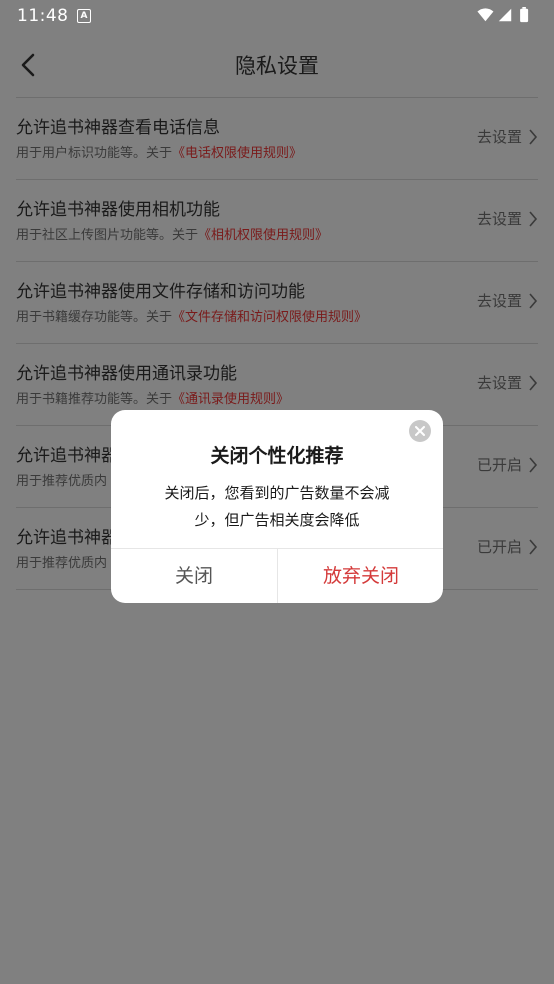  Describe the element at coordinates (118, 210) in the screenshot. I see `setting-label: 允许追书神器使用相机功能` at that location.